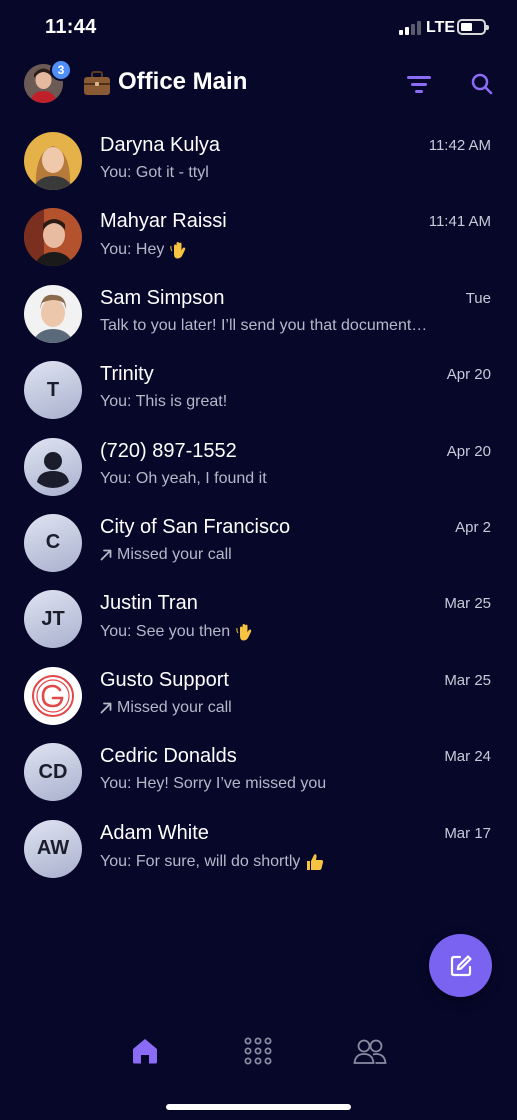 The image size is (517, 1120). What do you see at coordinates (71, 27) in the screenshot?
I see `status-time: 11:44` at bounding box center [71, 27].